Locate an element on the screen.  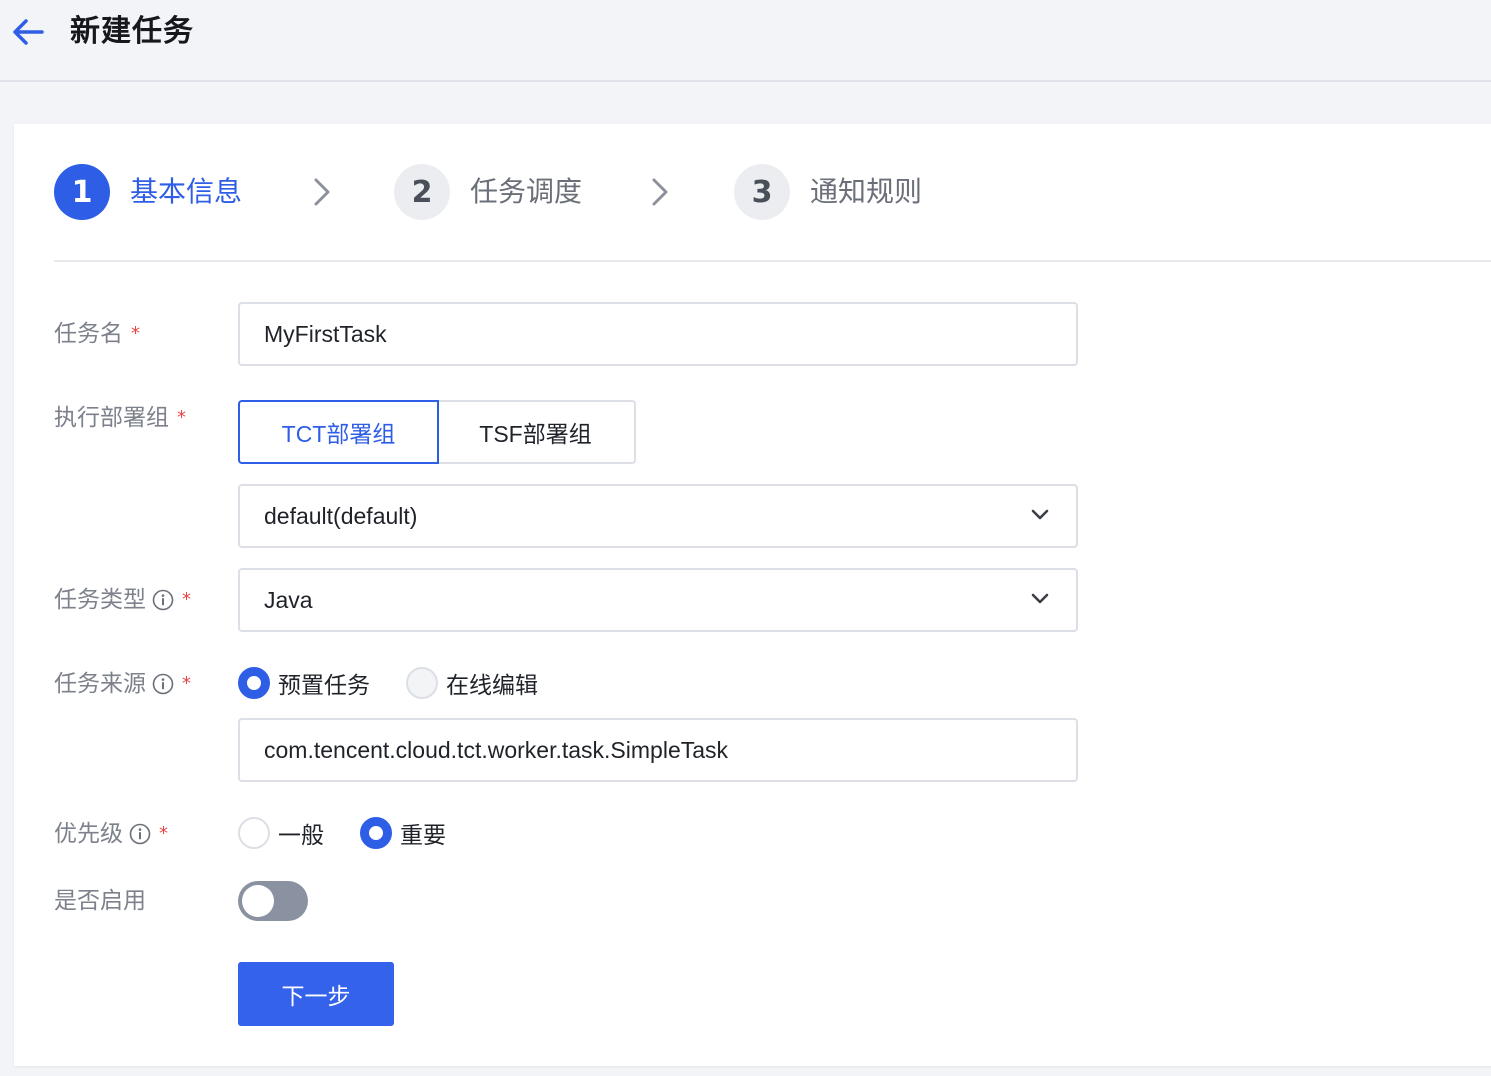
label-text: 任务来源 is located at coordinates (100, 684).